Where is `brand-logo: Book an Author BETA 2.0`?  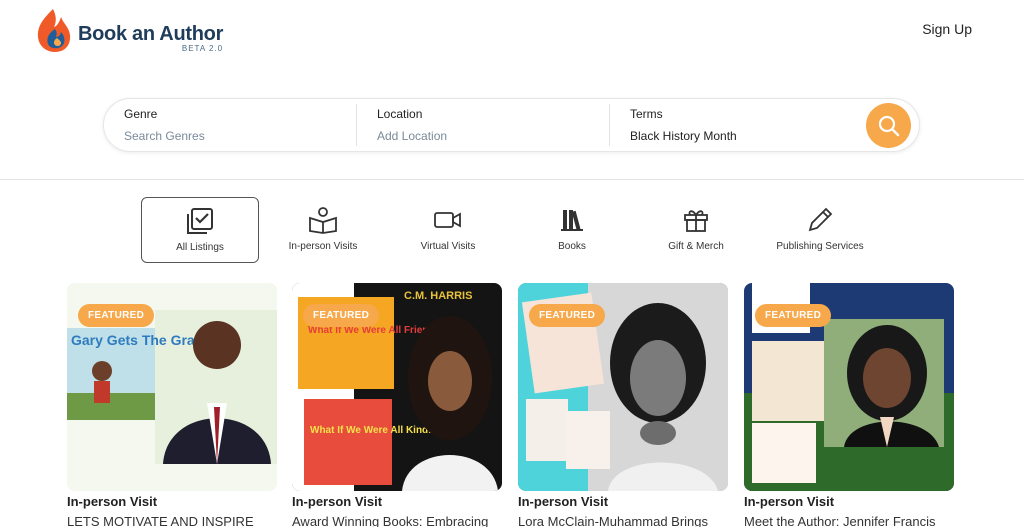 brand-logo: Book an Author BETA 2.0 is located at coordinates (129, 30).